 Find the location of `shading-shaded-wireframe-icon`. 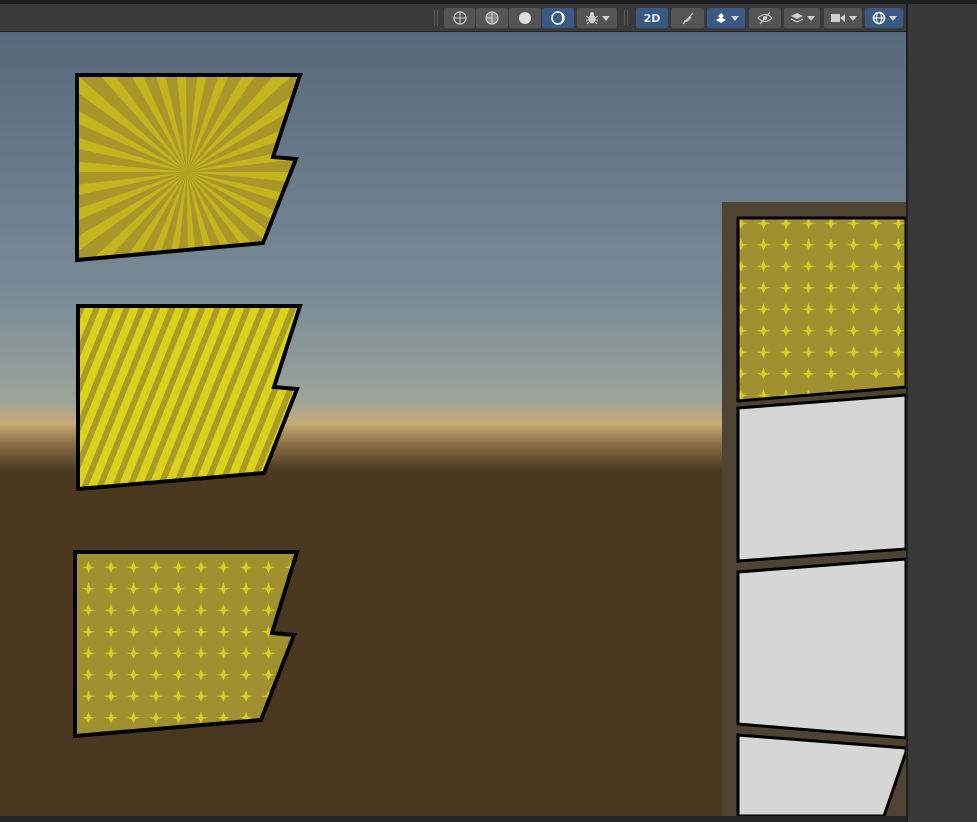

shading-shaded-wireframe-icon is located at coordinates (492, 18).